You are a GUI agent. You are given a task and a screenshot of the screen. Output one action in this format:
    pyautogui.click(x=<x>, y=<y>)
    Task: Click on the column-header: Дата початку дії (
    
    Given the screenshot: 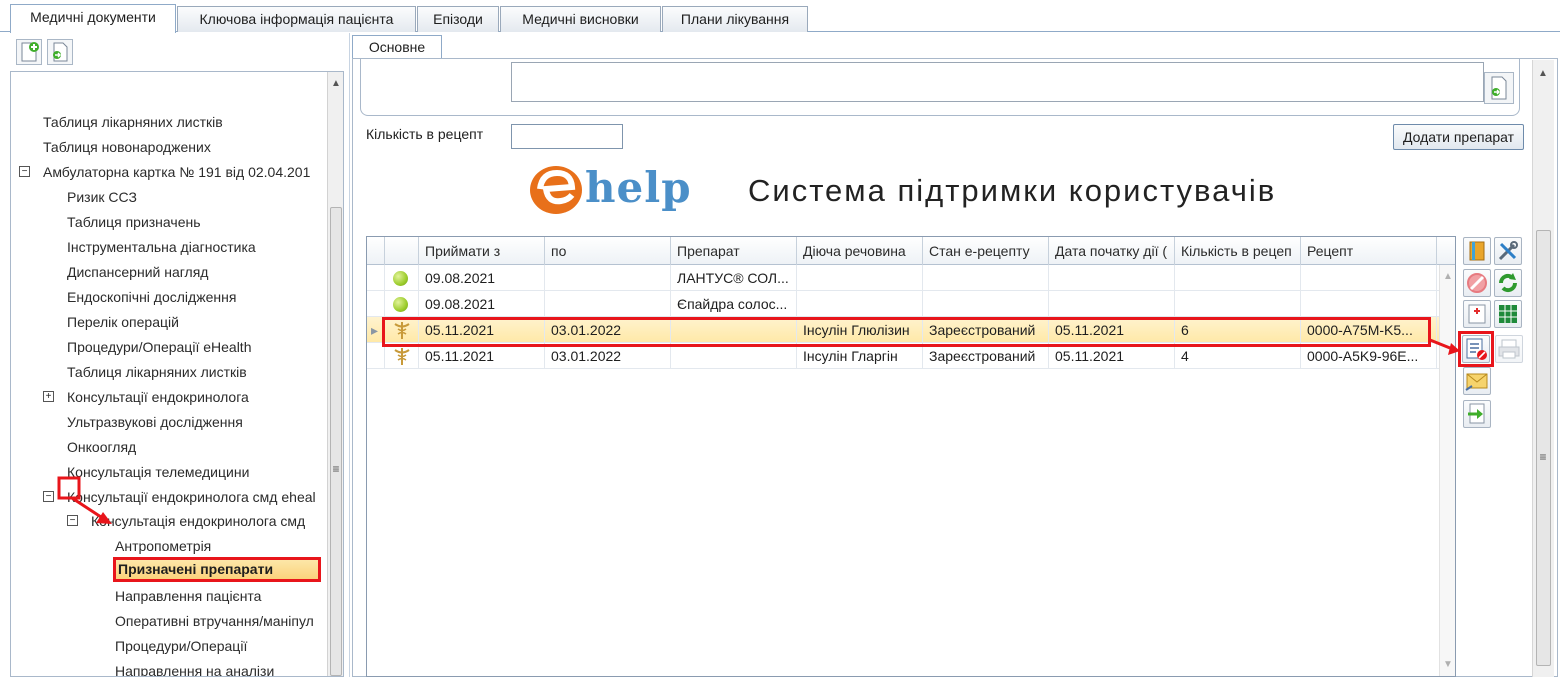 What is the action you would take?
    pyautogui.click(x=1112, y=251)
    